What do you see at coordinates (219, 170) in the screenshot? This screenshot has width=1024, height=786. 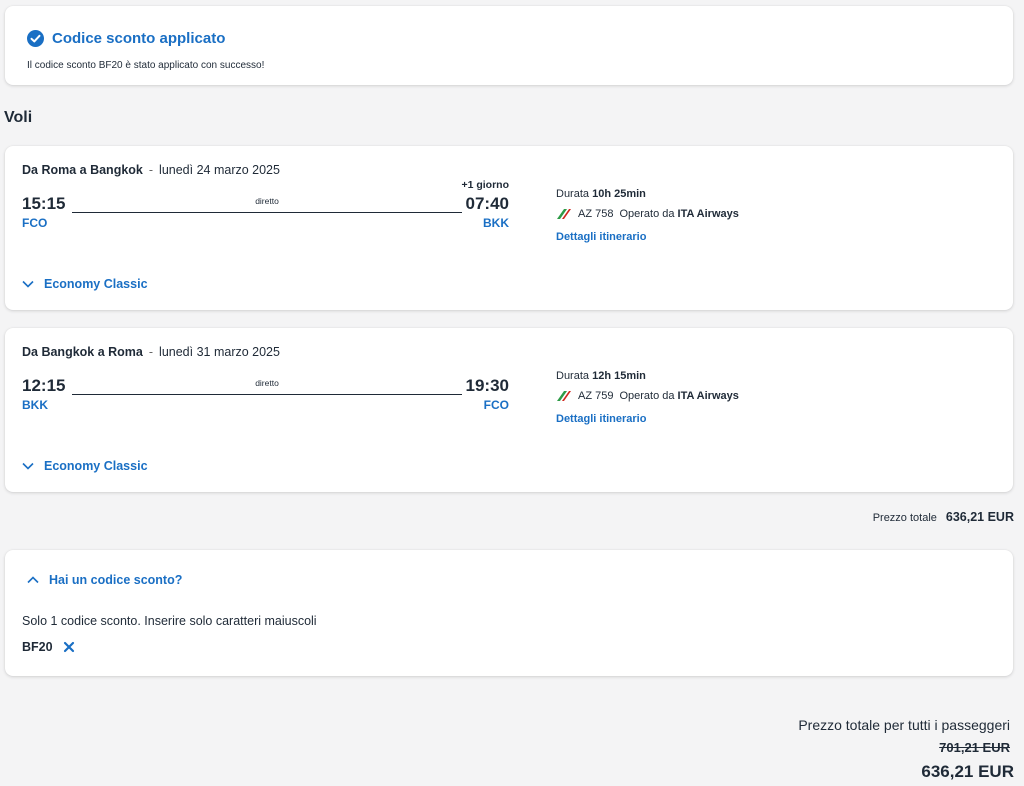 I see `route-date: lunedì 24 marzo 2025` at bounding box center [219, 170].